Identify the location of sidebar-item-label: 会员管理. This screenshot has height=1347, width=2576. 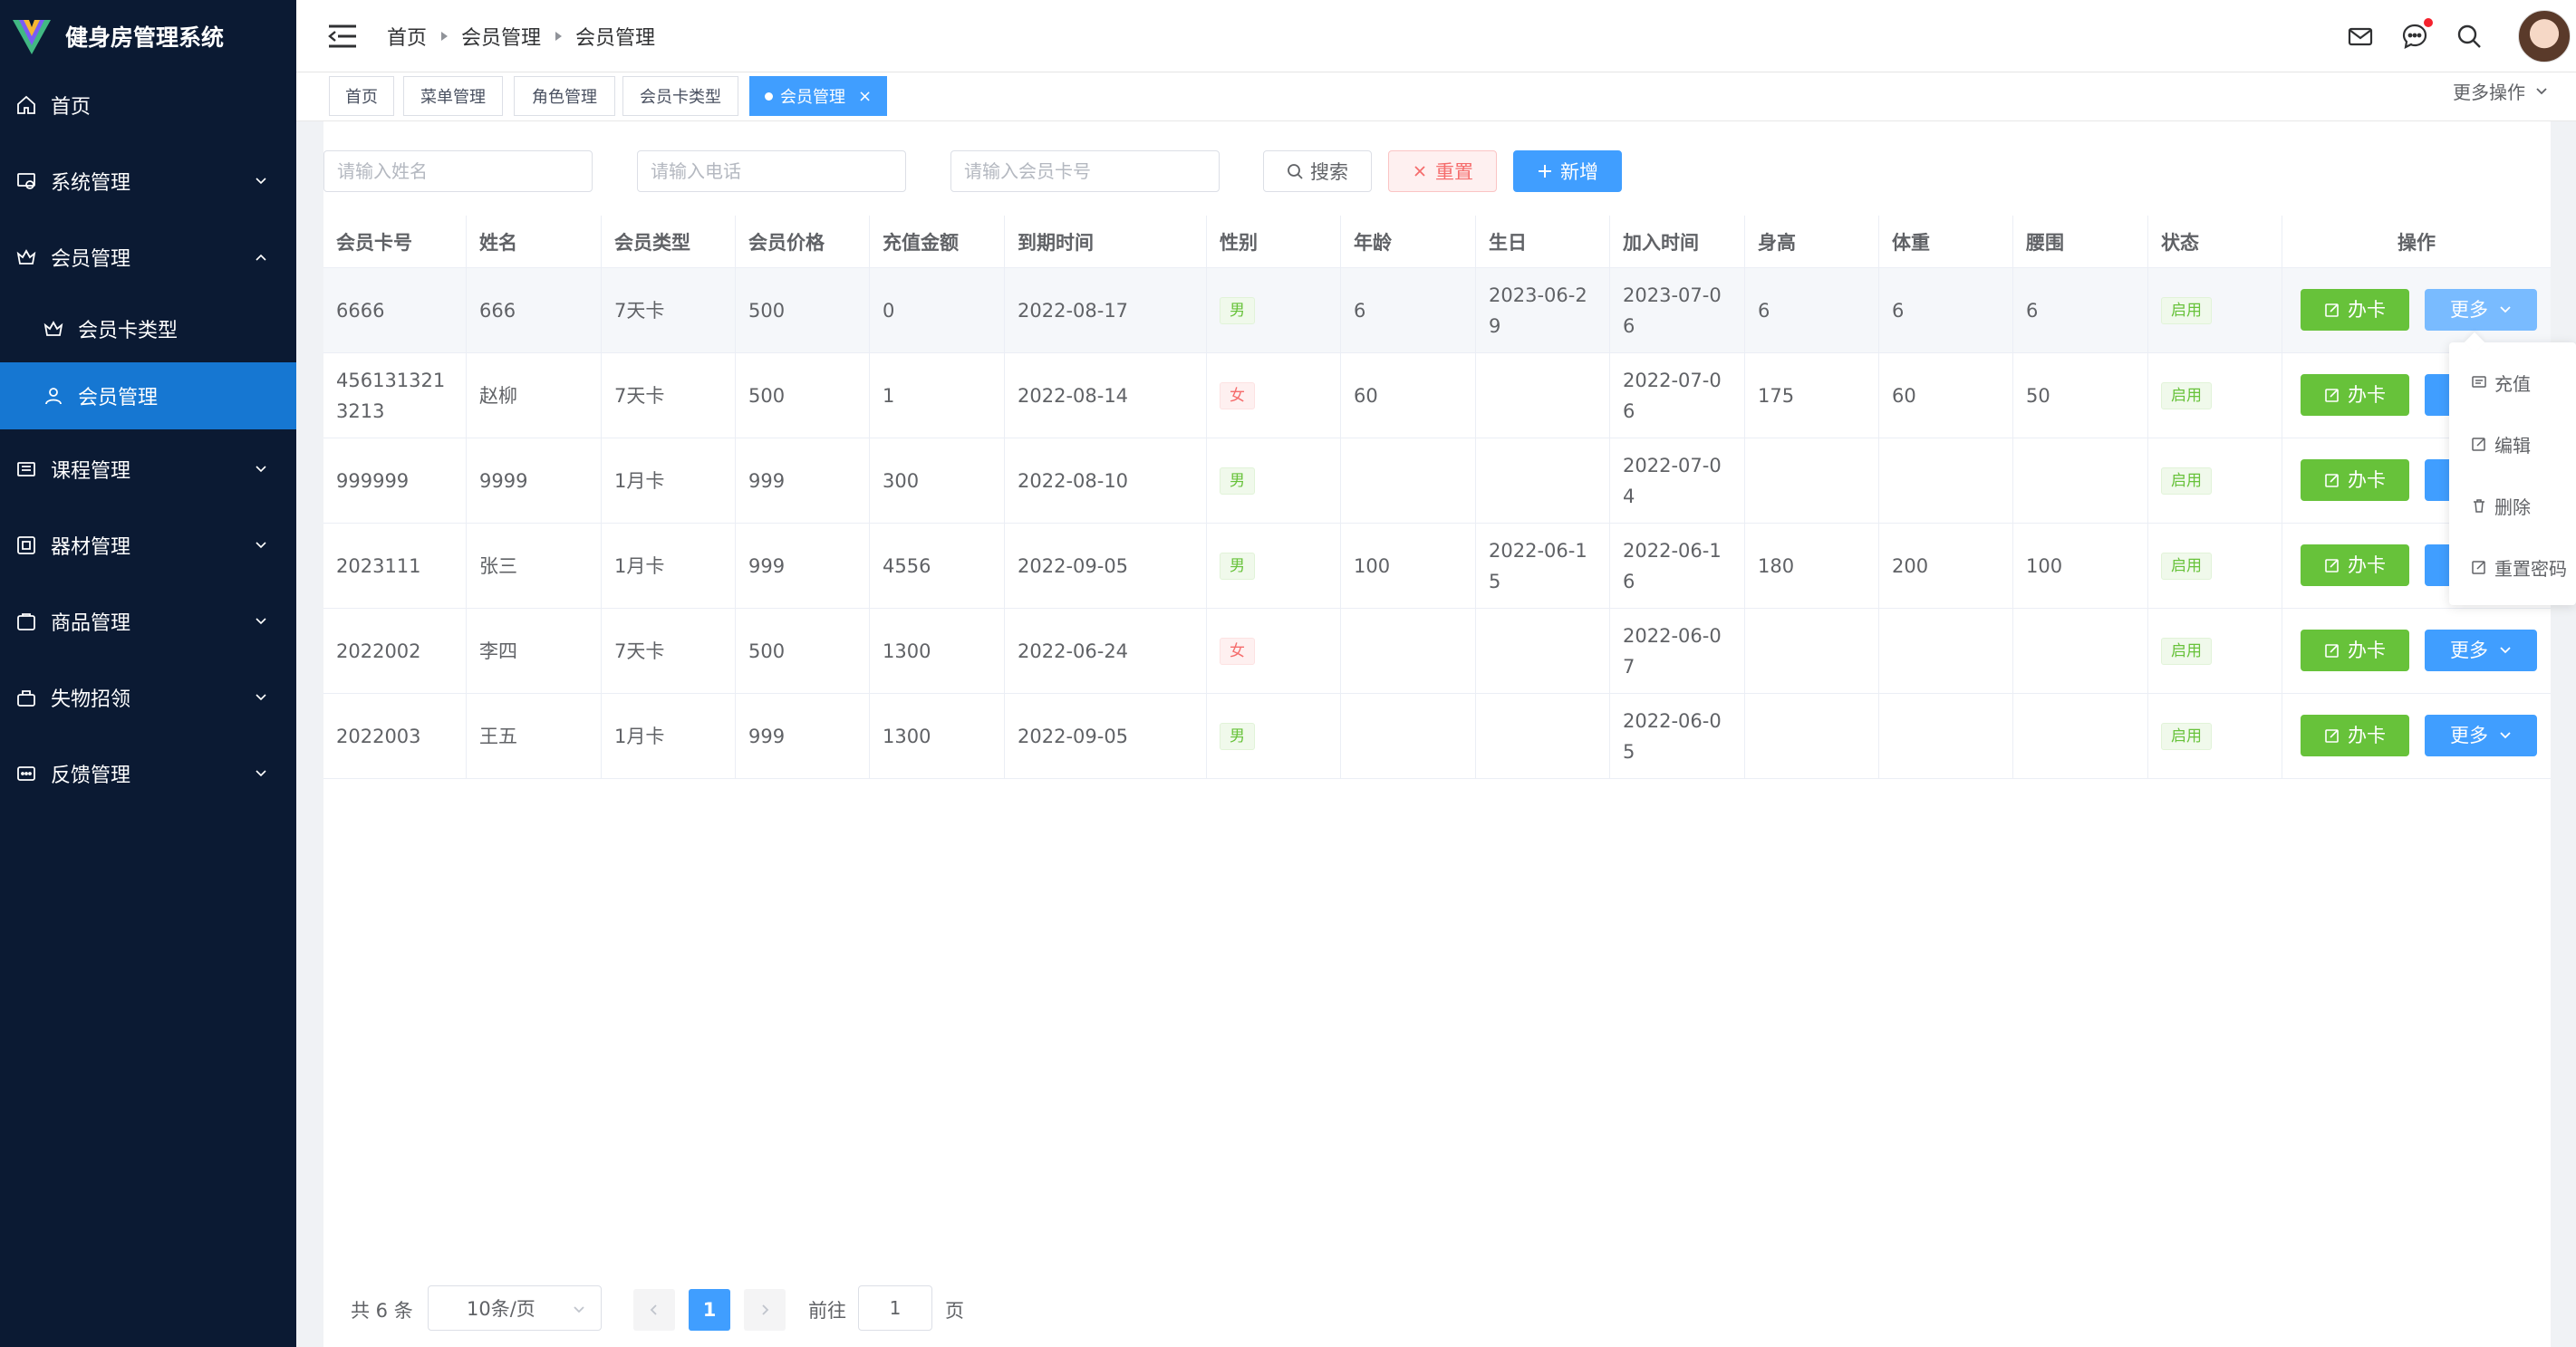
(118, 398).